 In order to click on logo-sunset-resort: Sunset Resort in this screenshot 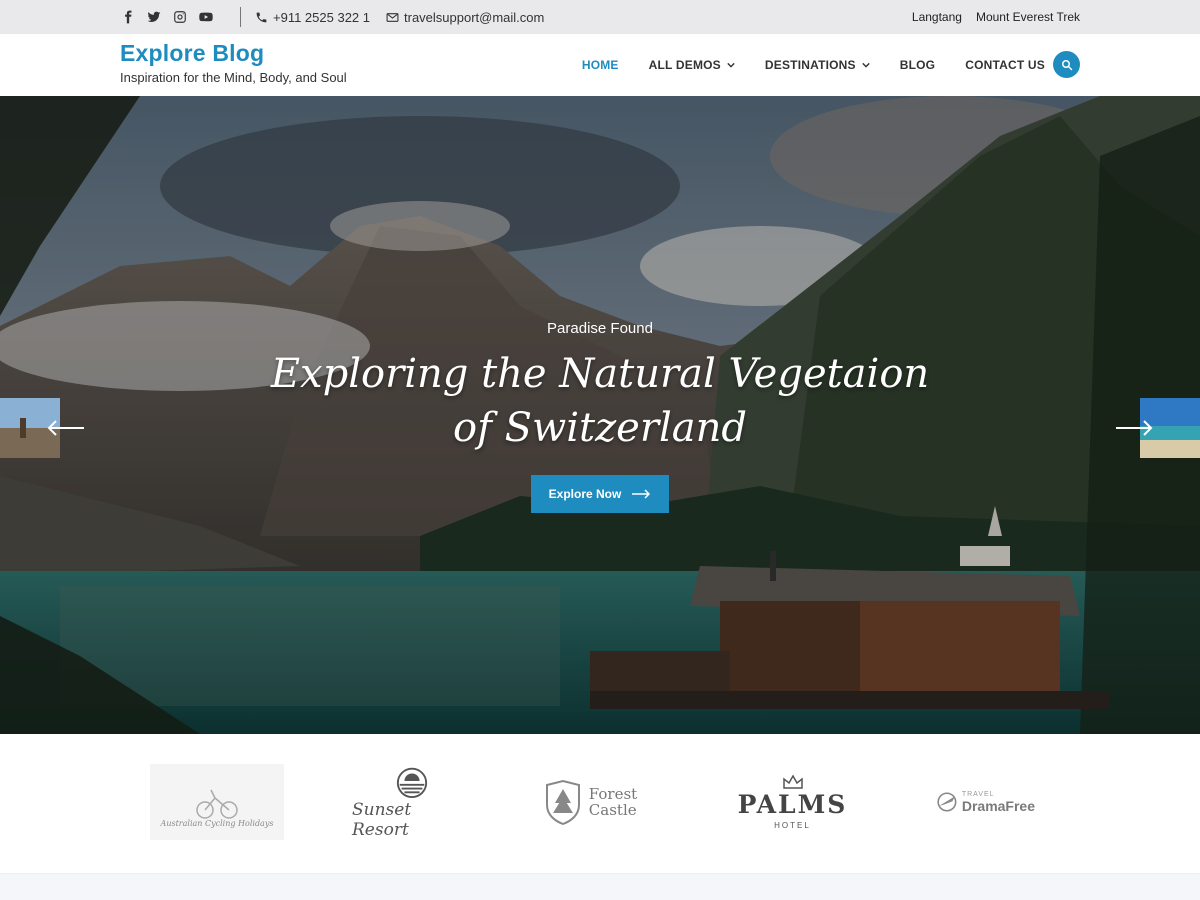, I will do `click(412, 802)`.